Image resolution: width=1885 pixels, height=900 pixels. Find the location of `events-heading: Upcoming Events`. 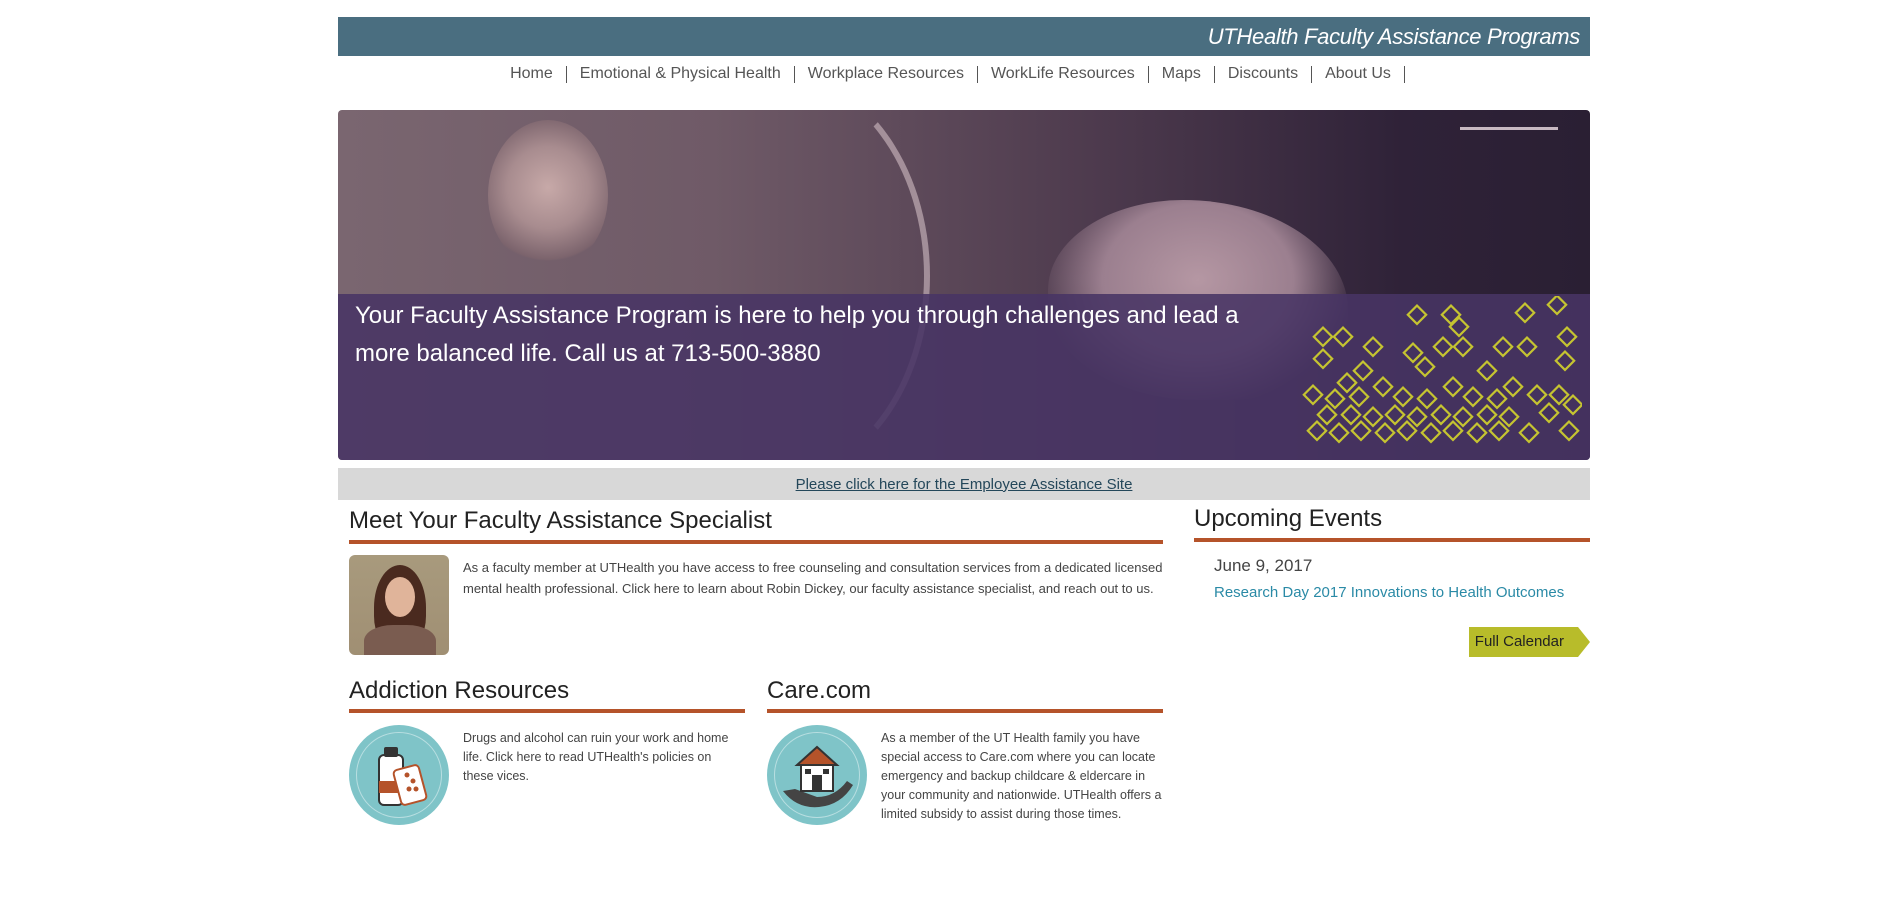

events-heading: Upcoming Events is located at coordinates (1288, 518).